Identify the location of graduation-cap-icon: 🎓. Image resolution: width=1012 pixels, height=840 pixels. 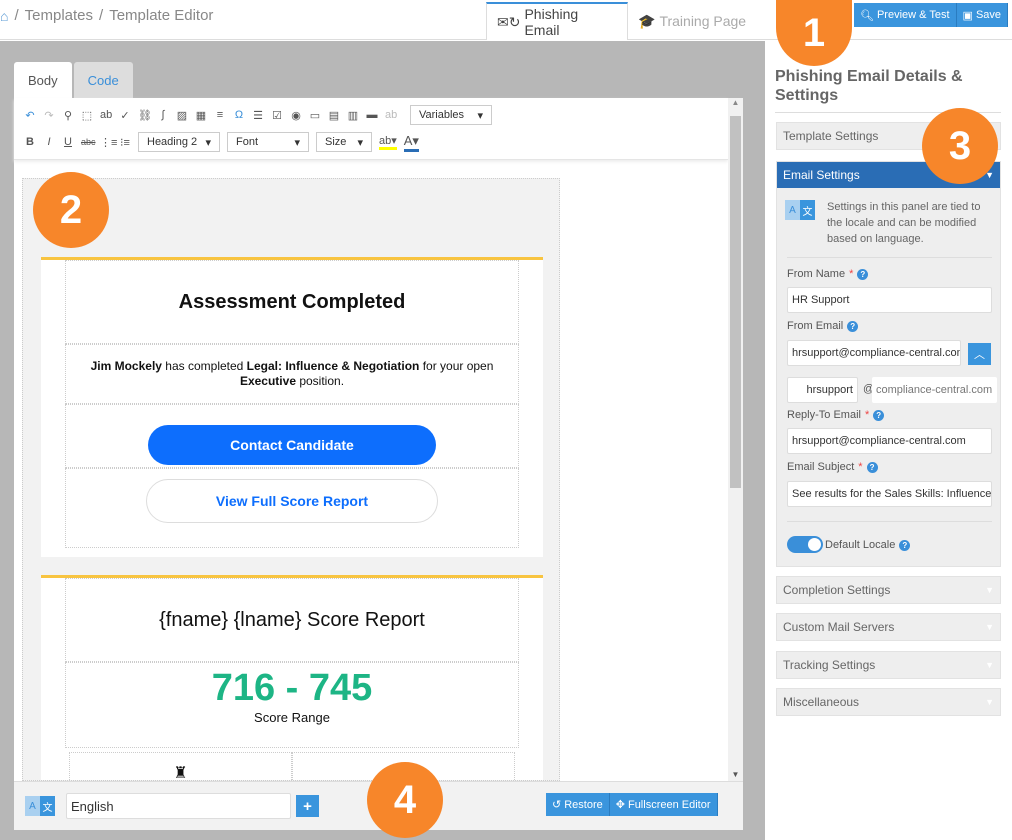
(647, 20).